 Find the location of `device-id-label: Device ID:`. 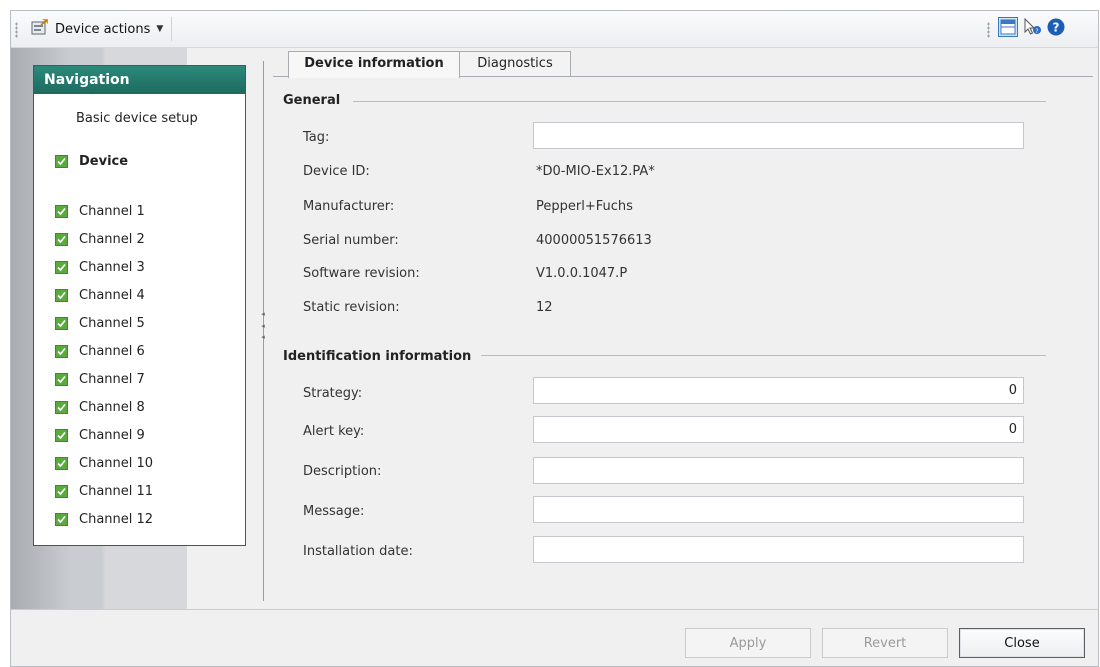

device-id-label: Device ID: is located at coordinates (336, 171).